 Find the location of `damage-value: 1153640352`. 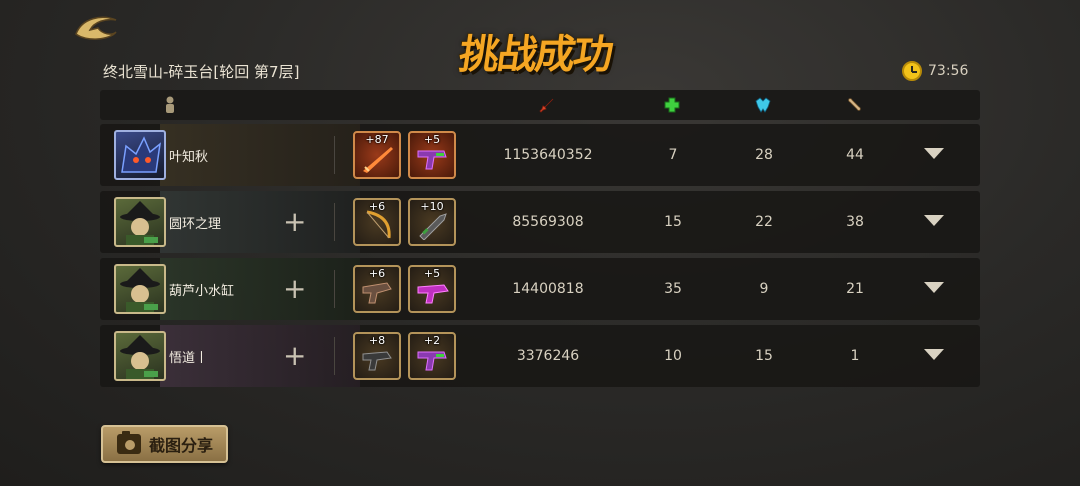

damage-value: 1153640352 is located at coordinates (548, 155).